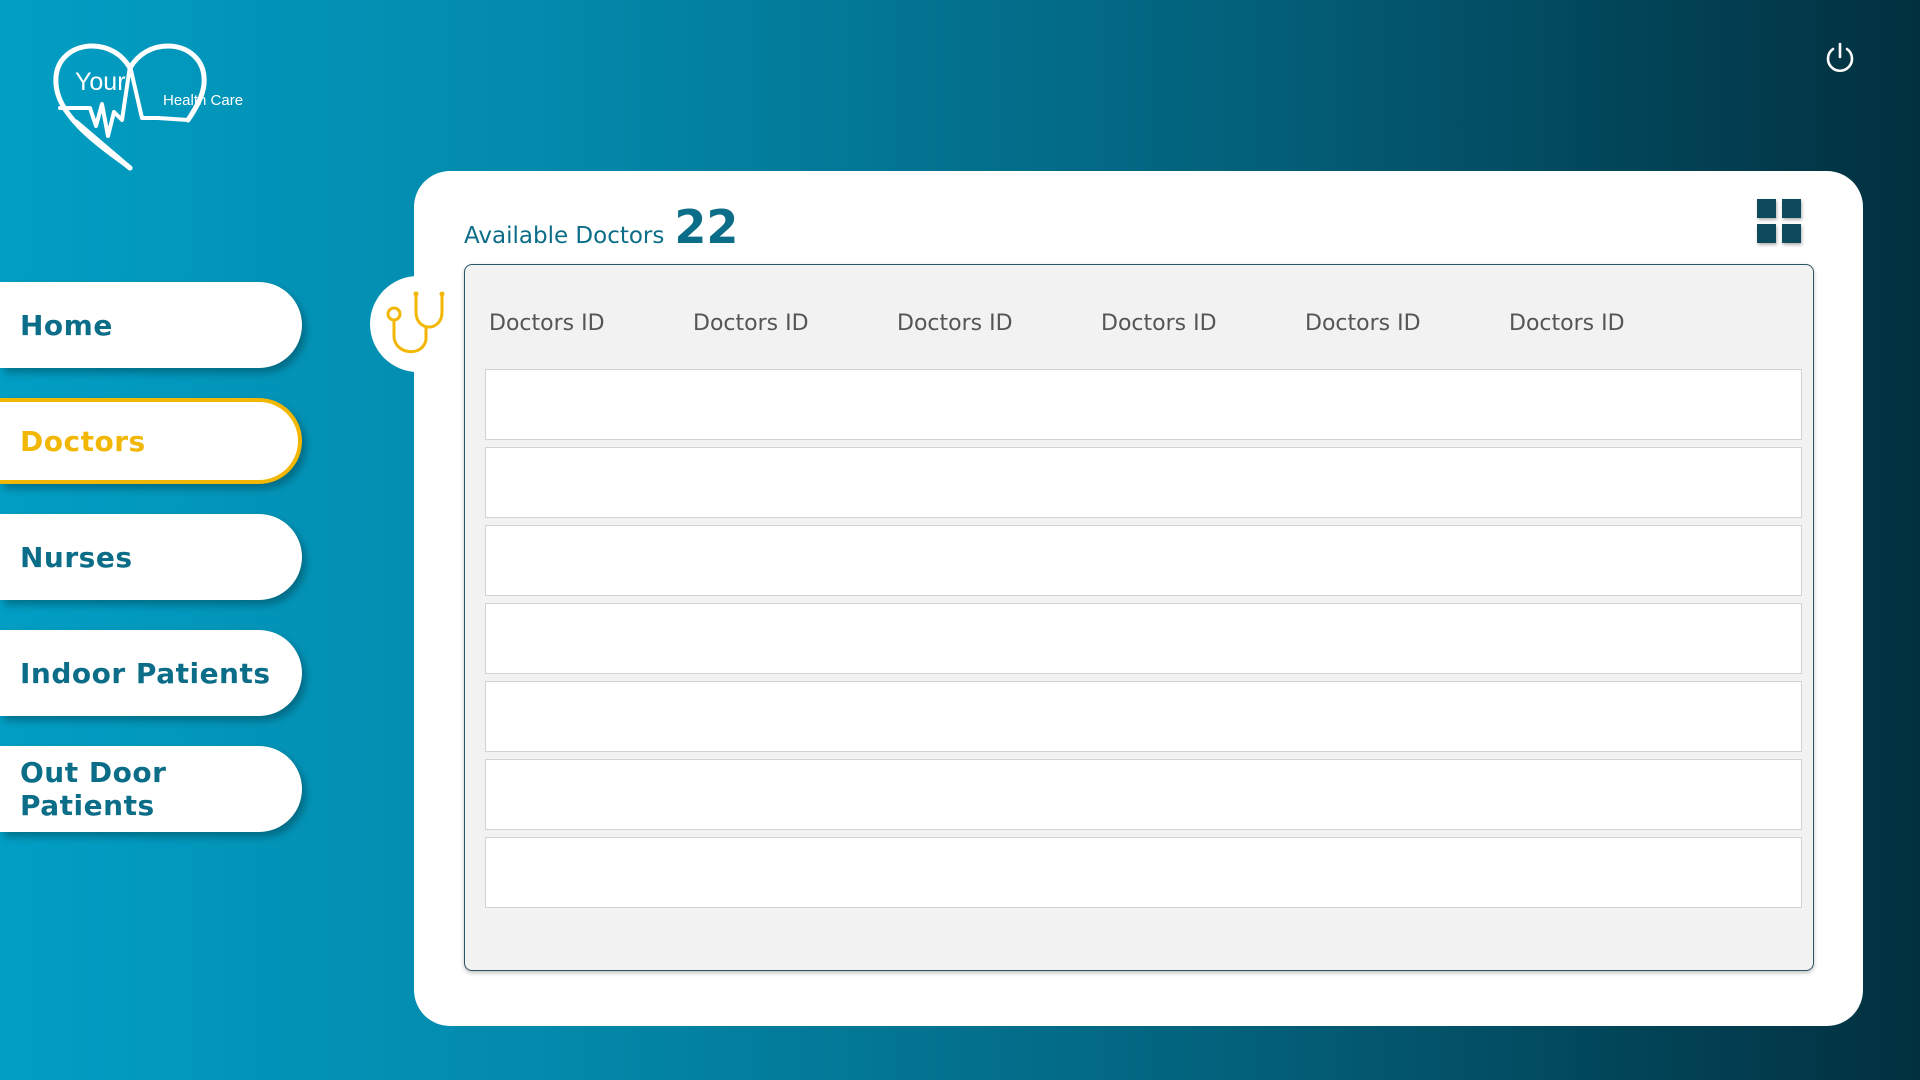 The height and width of the screenshot is (1080, 1920). I want to click on logo-subtitle: Health Care, so click(203, 100).